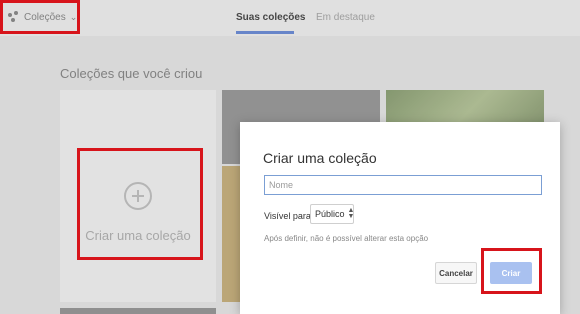 This screenshot has height=314, width=580. I want to click on collection-name-input, so click(403, 185).